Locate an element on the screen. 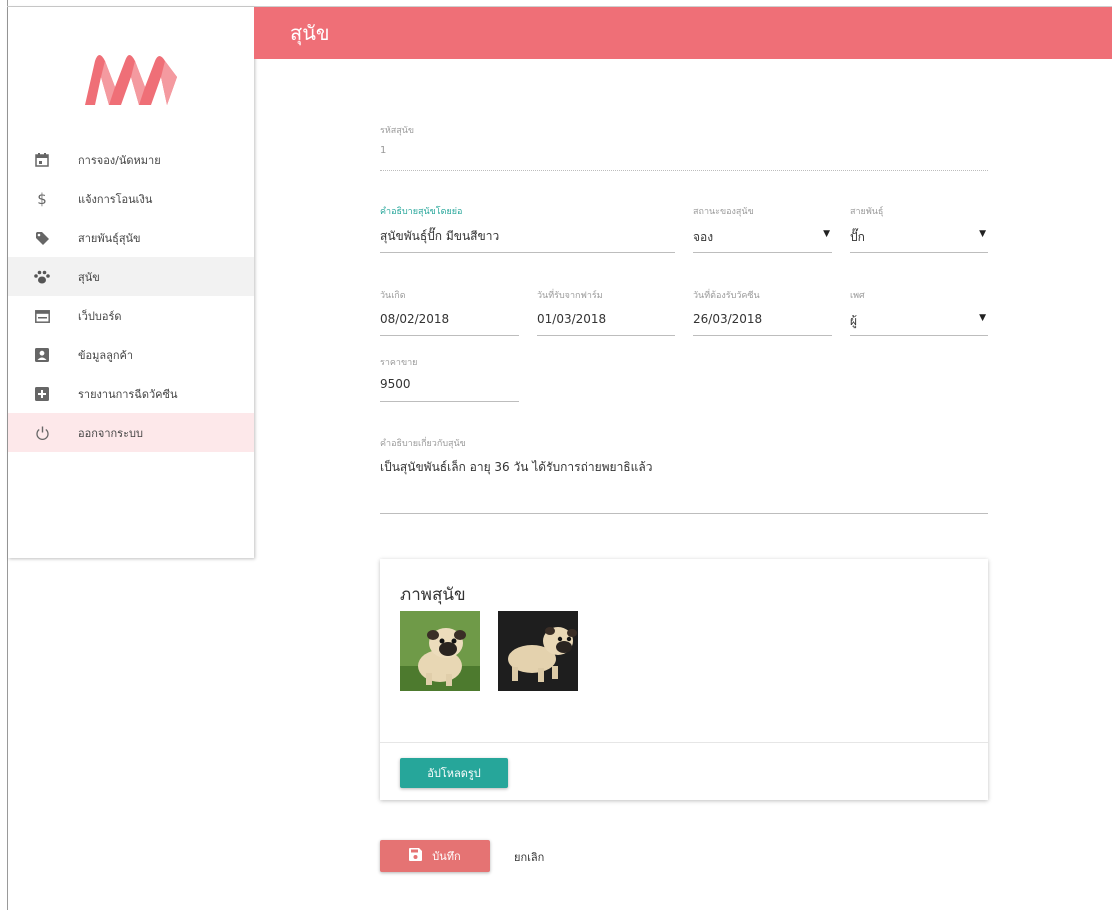 This screenshot has width=1112, height=910. app-logo is located at coordinates (131, 76).